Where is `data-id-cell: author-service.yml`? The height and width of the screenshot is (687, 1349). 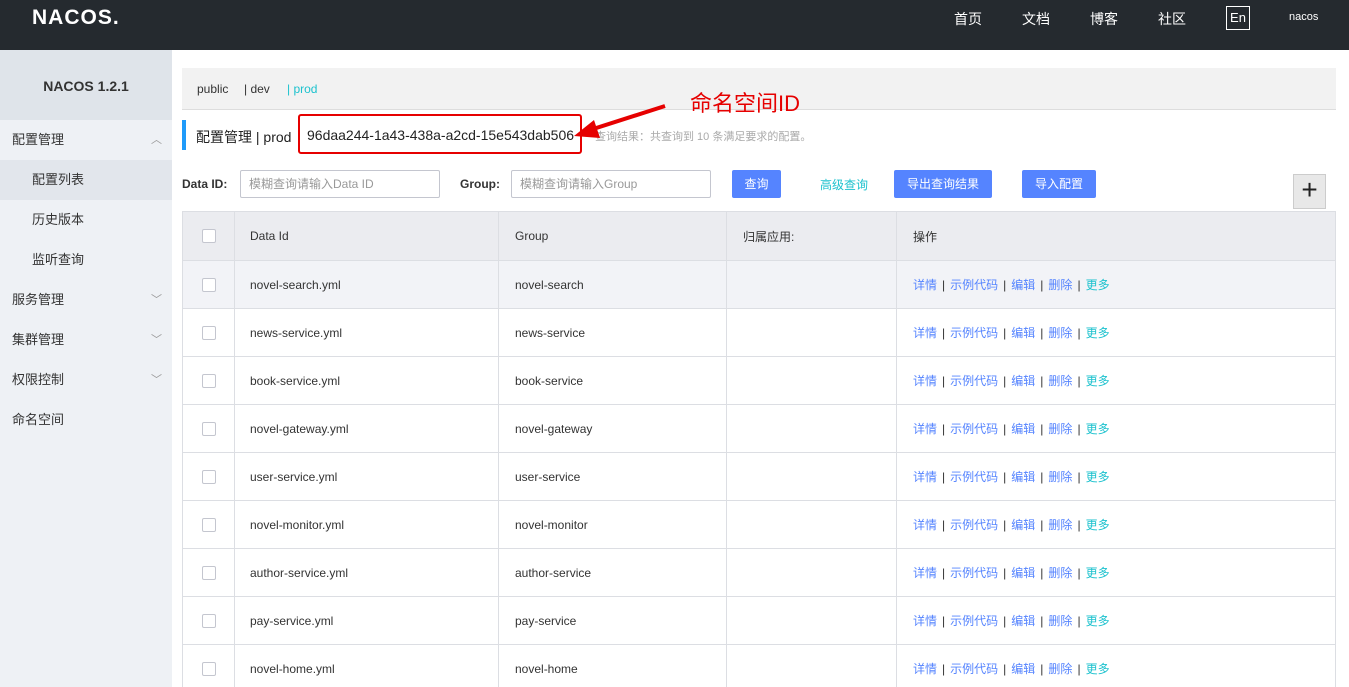
data-id-cell: author-service.yml is located at coordinates (366, 572).